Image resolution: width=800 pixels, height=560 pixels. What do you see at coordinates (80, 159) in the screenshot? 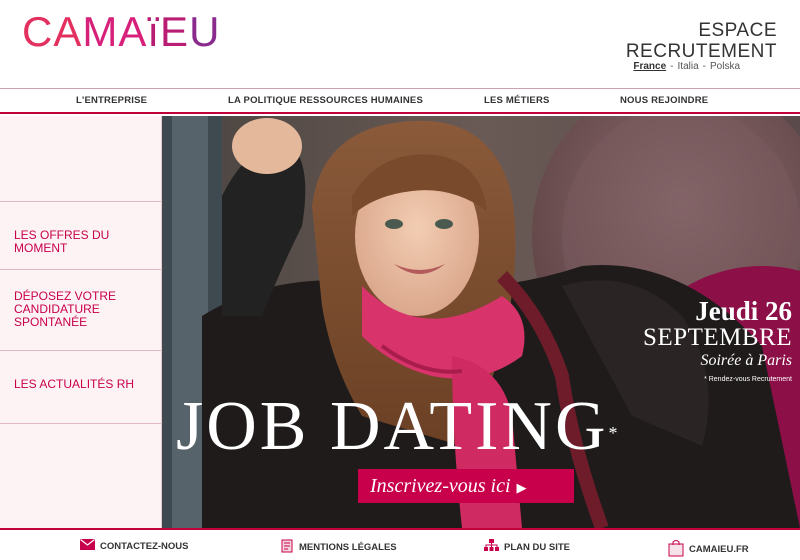
I see `sidebar-spacer` at bounding box center [80, 159].